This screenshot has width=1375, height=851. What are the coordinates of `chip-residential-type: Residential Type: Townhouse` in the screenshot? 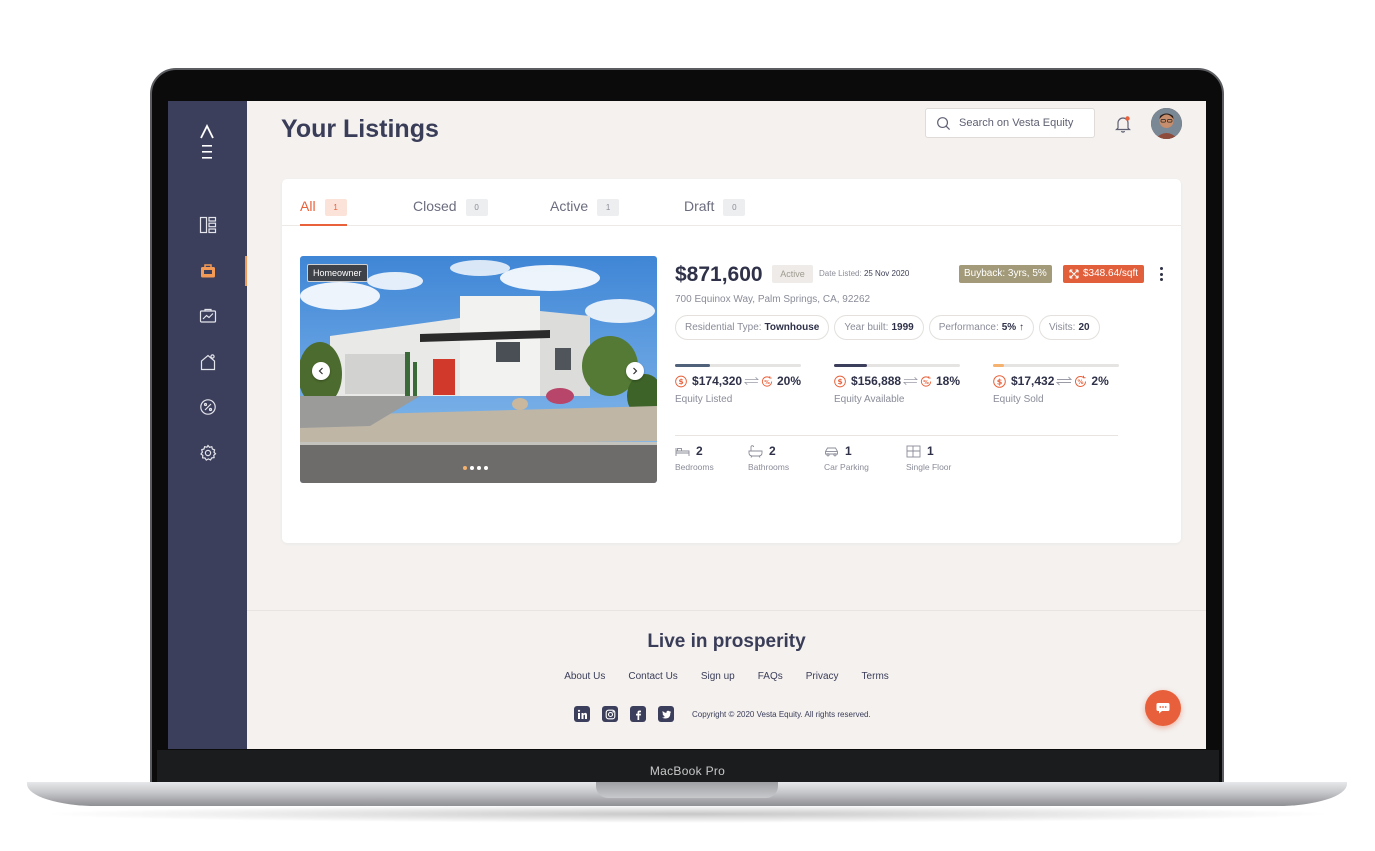 It's located at (752, 327).